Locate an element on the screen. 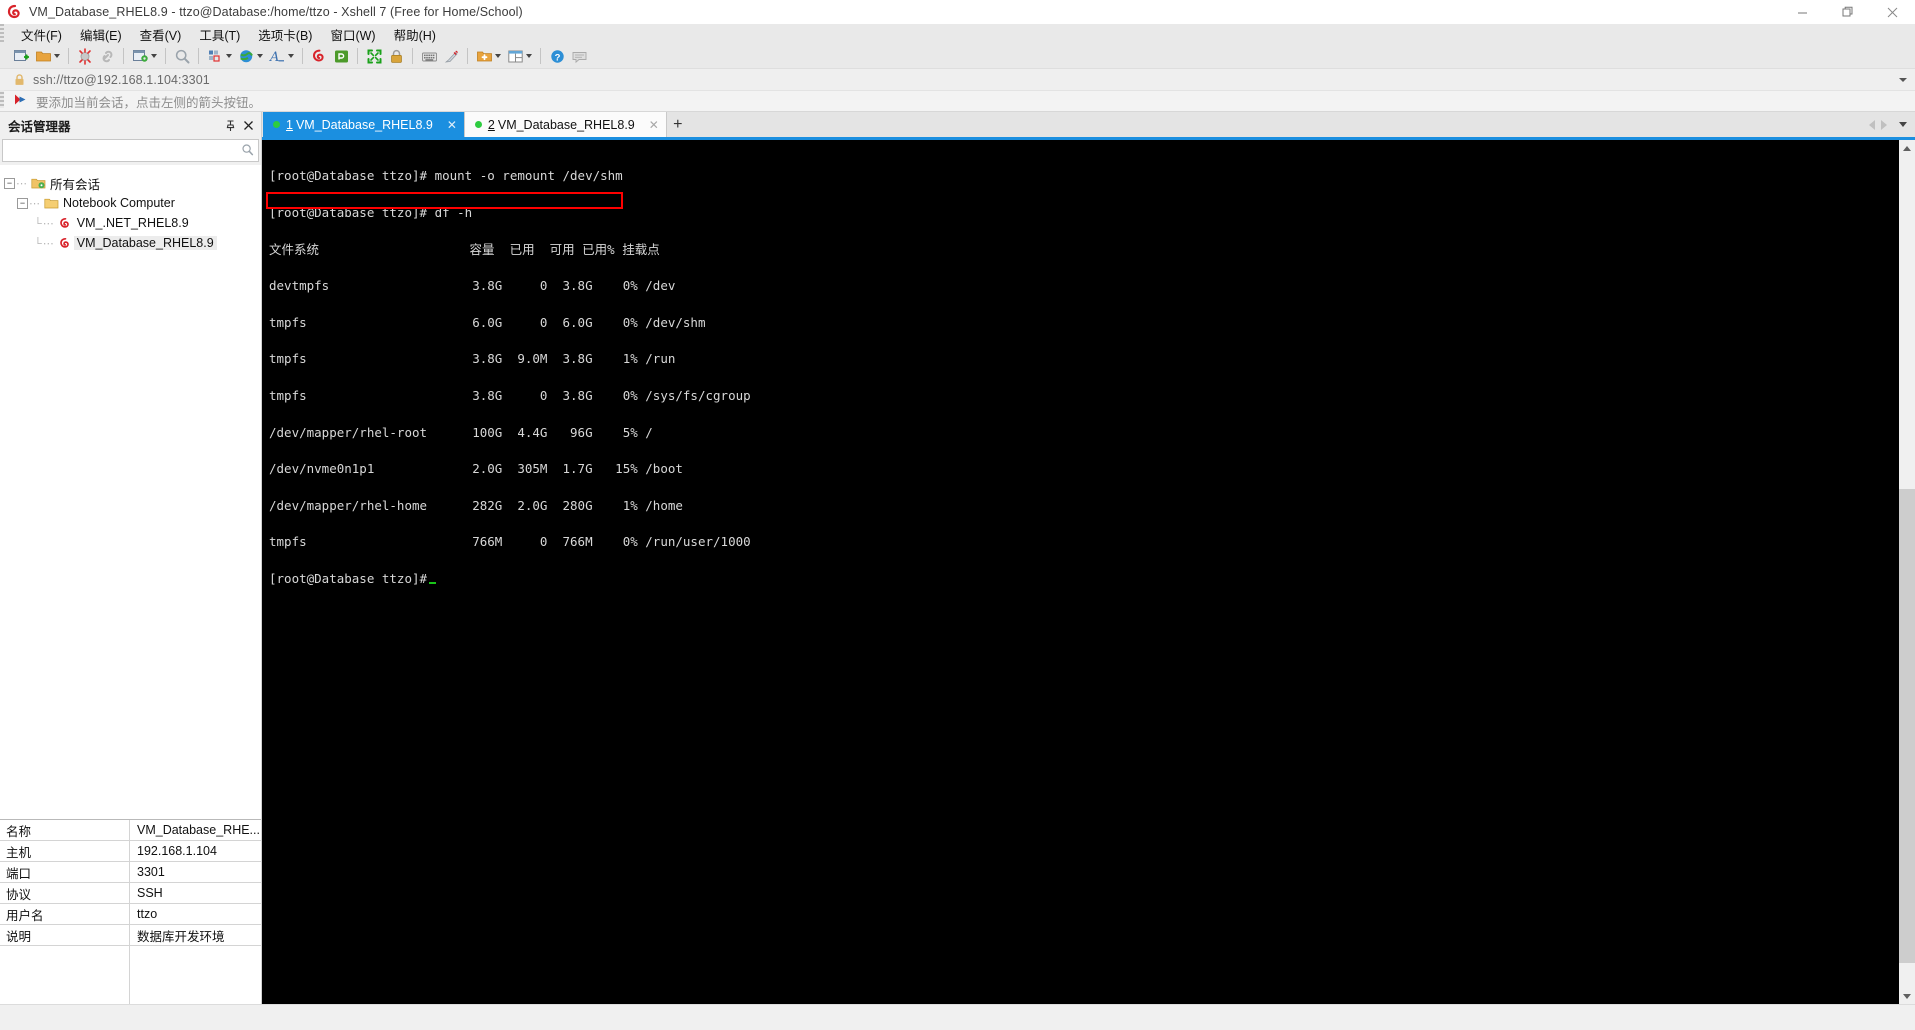  property-key: 说明 is located at coordinates (65, 935).